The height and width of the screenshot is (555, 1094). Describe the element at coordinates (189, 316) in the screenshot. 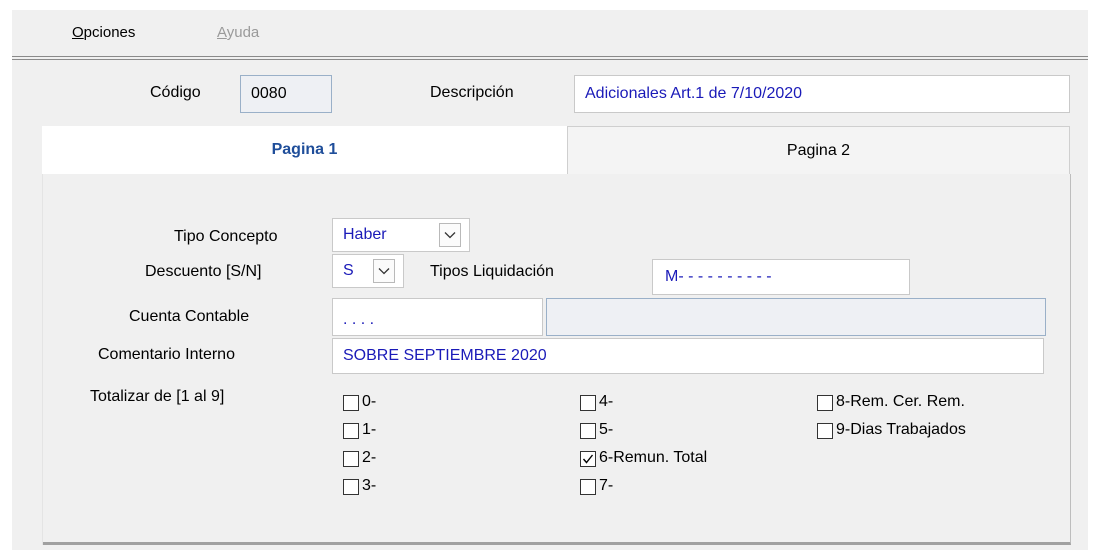

I see `cuenta-contable-label: Cuenta Contable` at that location.